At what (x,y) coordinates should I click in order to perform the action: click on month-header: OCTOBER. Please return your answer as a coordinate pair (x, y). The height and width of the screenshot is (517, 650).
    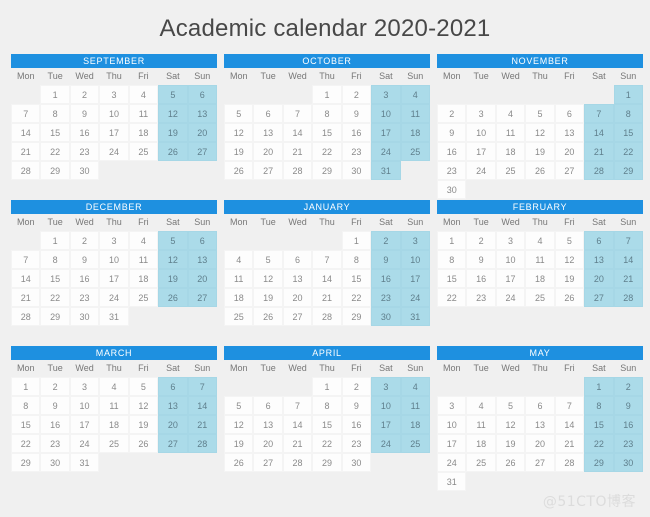
    Looking at the image, I should click on (327, 61).